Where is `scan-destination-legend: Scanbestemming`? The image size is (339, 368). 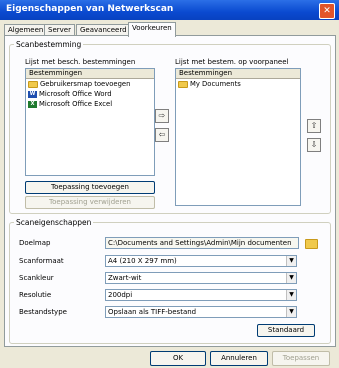
scan-destination-legend: Scanbestemming is located at coordinates (49, 44).